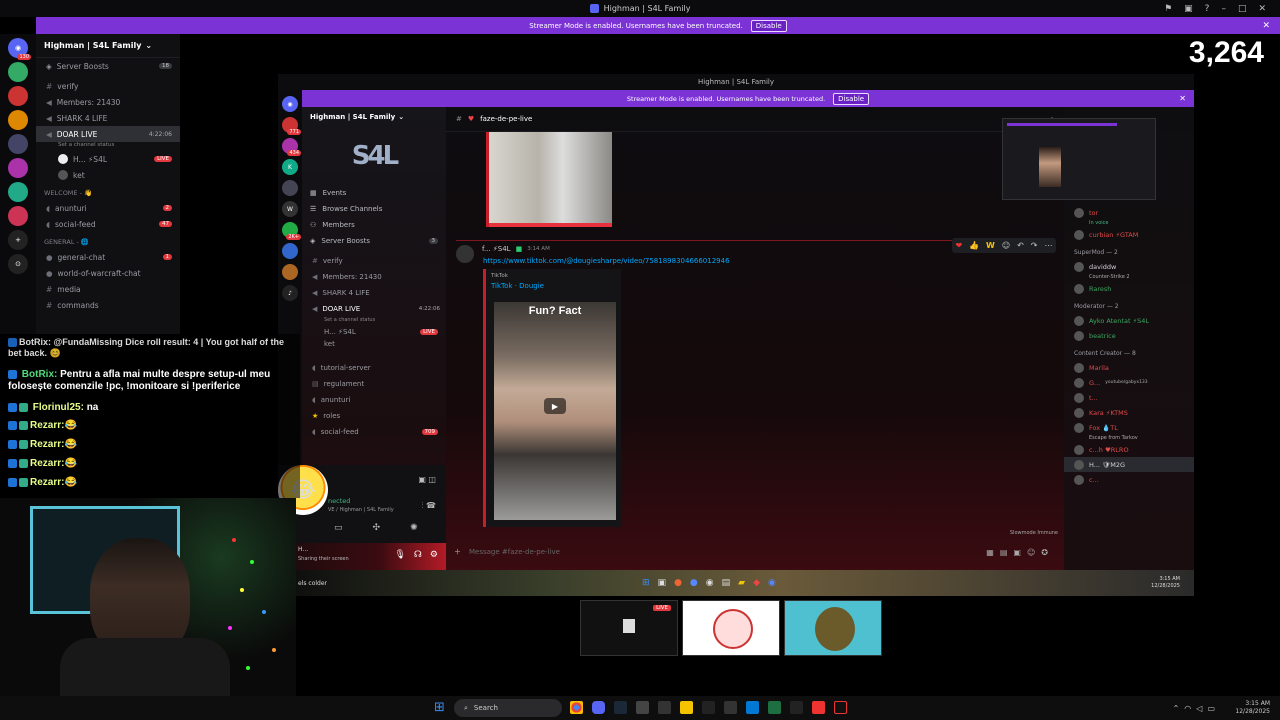  What do you see at coordinates (374, 432) in the screenshot?
I see `channel-social-feed: ◖ social-feed 709` at bounding box center [374, 432].